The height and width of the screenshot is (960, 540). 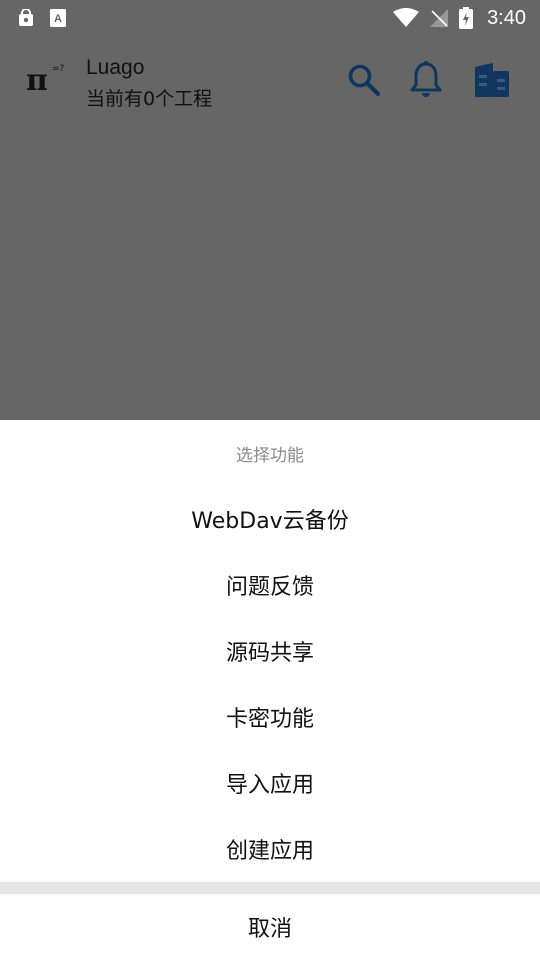 What do you see at coordinates (270, 455) in the screenshot?
I see `sheet-title: 选择功能` at bounding box center [270, 455].